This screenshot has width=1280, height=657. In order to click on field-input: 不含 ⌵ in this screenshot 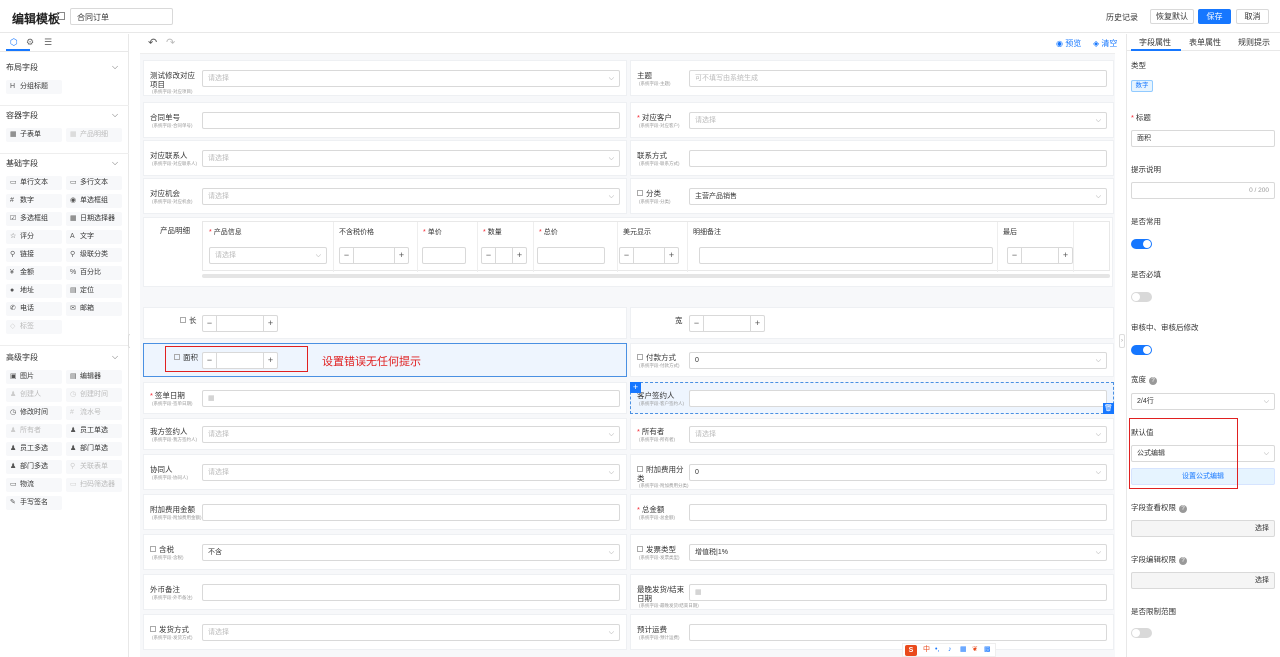, I will do `click(411, 552)`.